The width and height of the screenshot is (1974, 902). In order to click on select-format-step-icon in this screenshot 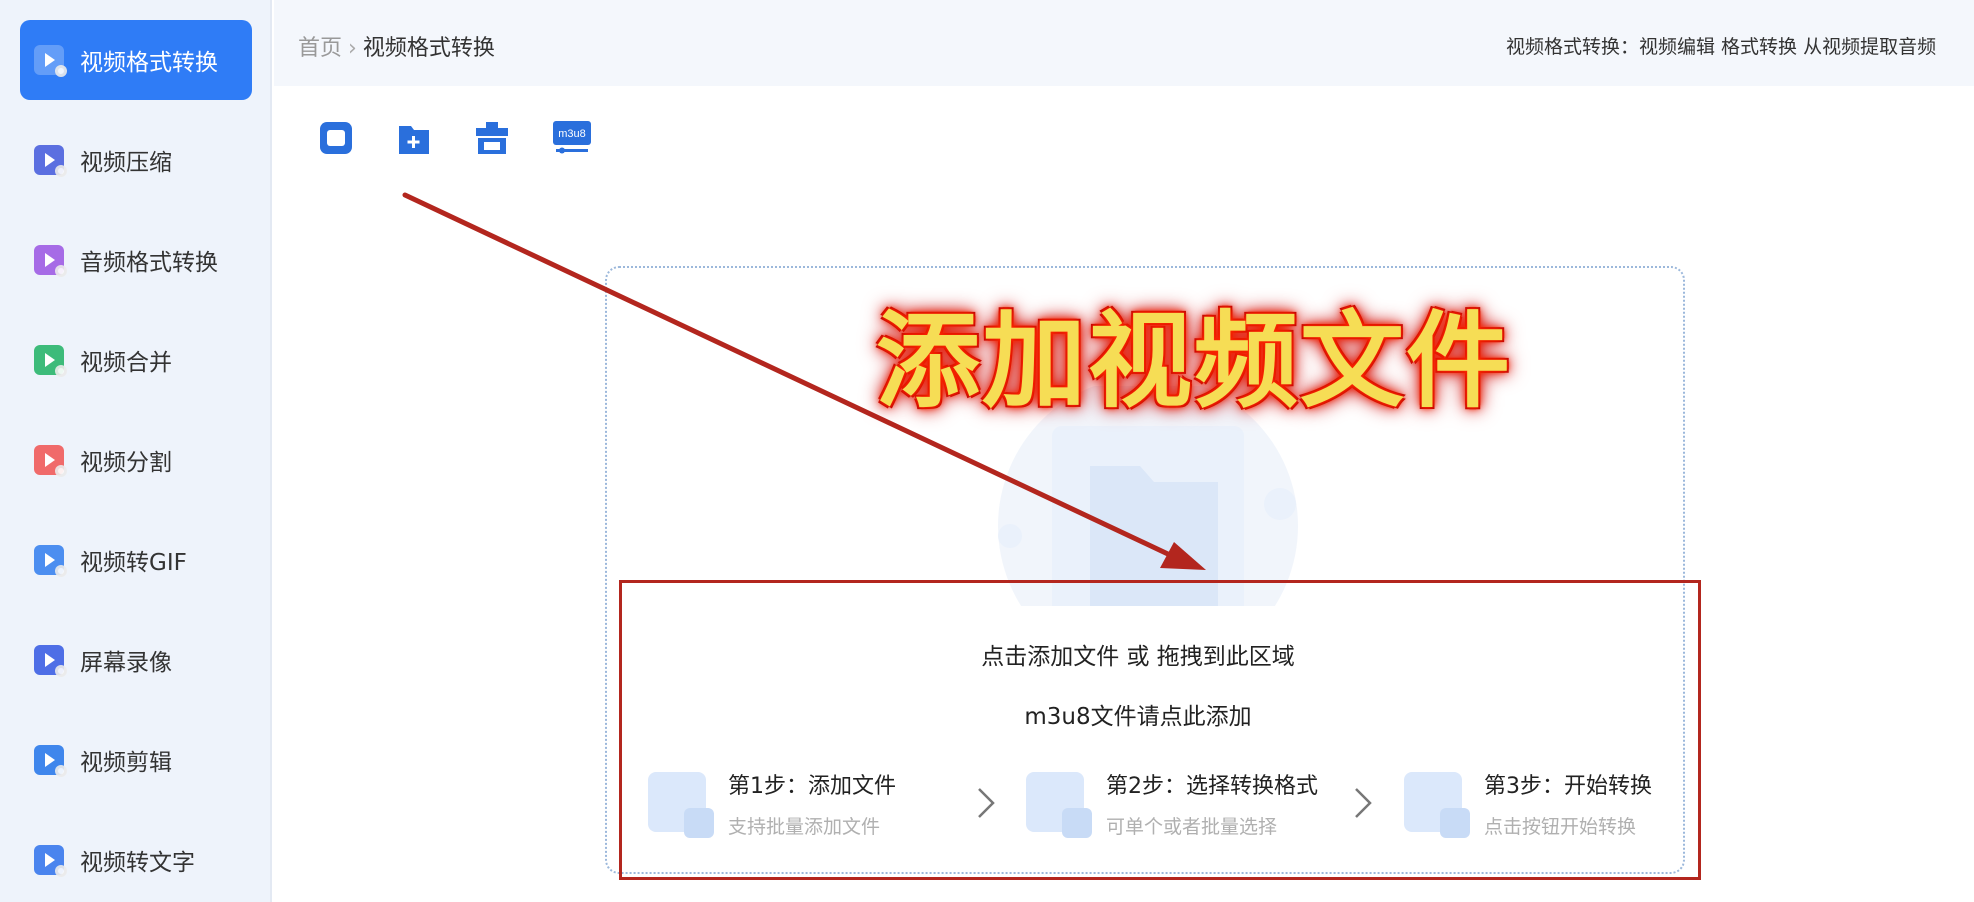, I will do `click(1059, 805)`.